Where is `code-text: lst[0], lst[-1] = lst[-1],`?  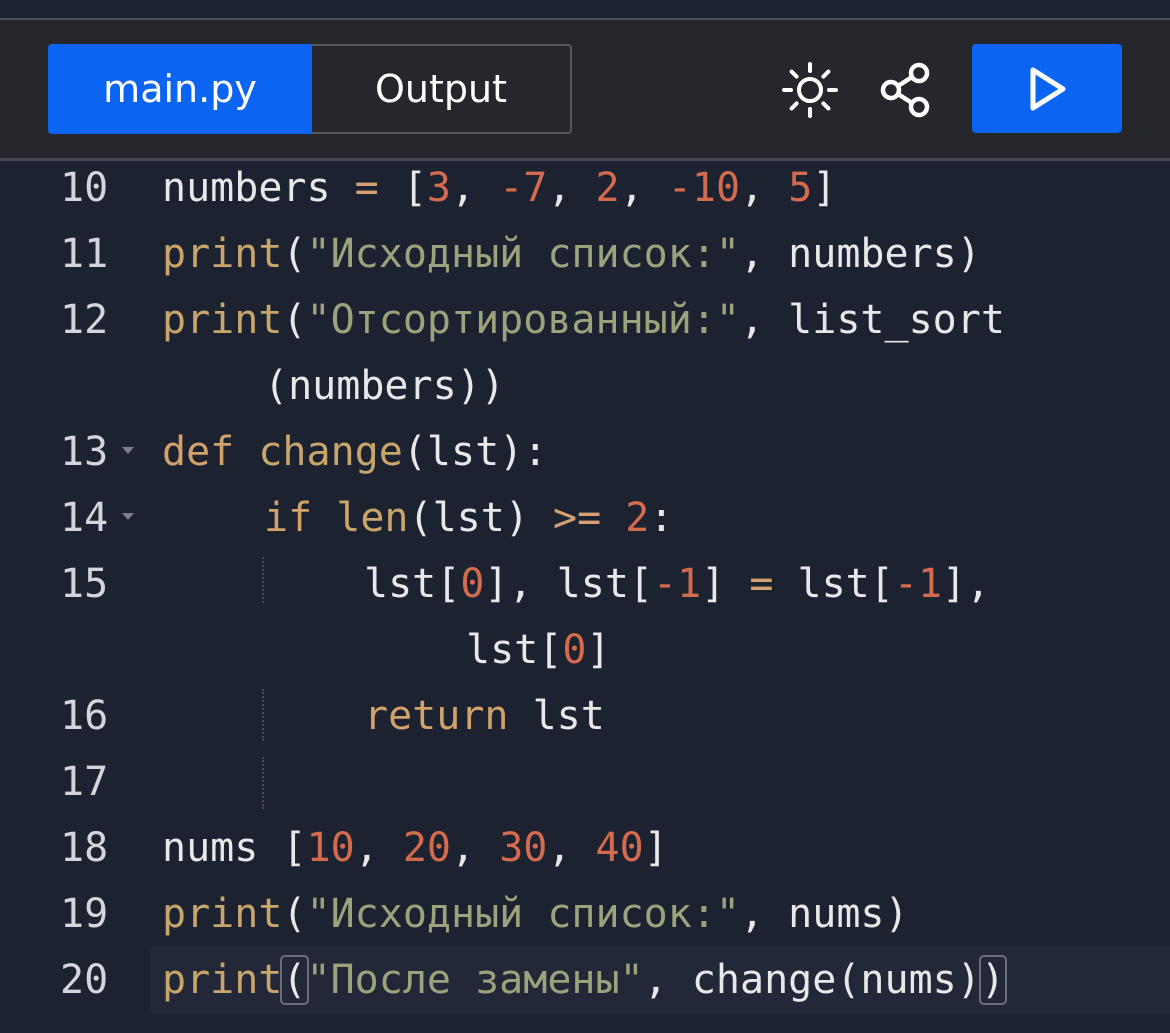
code-text: lst[0], lst[-1] = lst[-1], is located at coordinates (677, 584).